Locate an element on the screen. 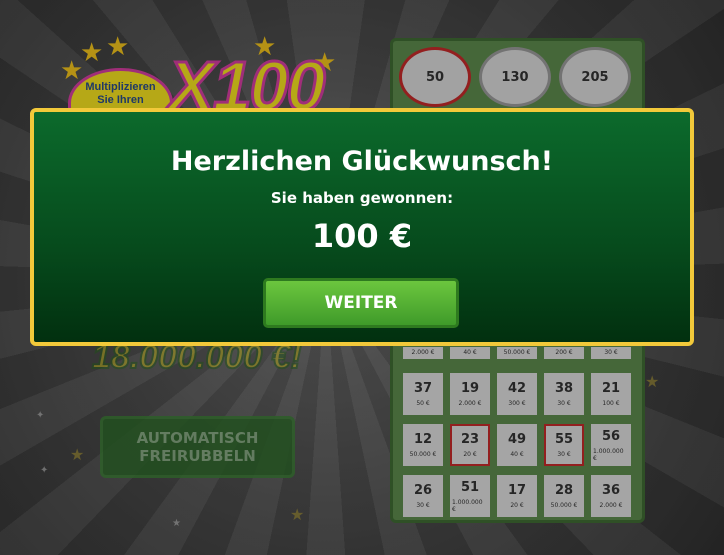 This screenshot has width=724, height=555. continue-button: WEITER is located at coordinates (361, 303).